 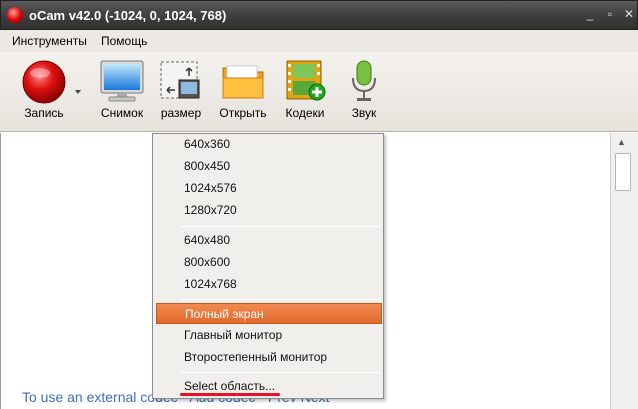 I want to click on menu-item-1024x576: 1024x576, so click(x=269, y=188).